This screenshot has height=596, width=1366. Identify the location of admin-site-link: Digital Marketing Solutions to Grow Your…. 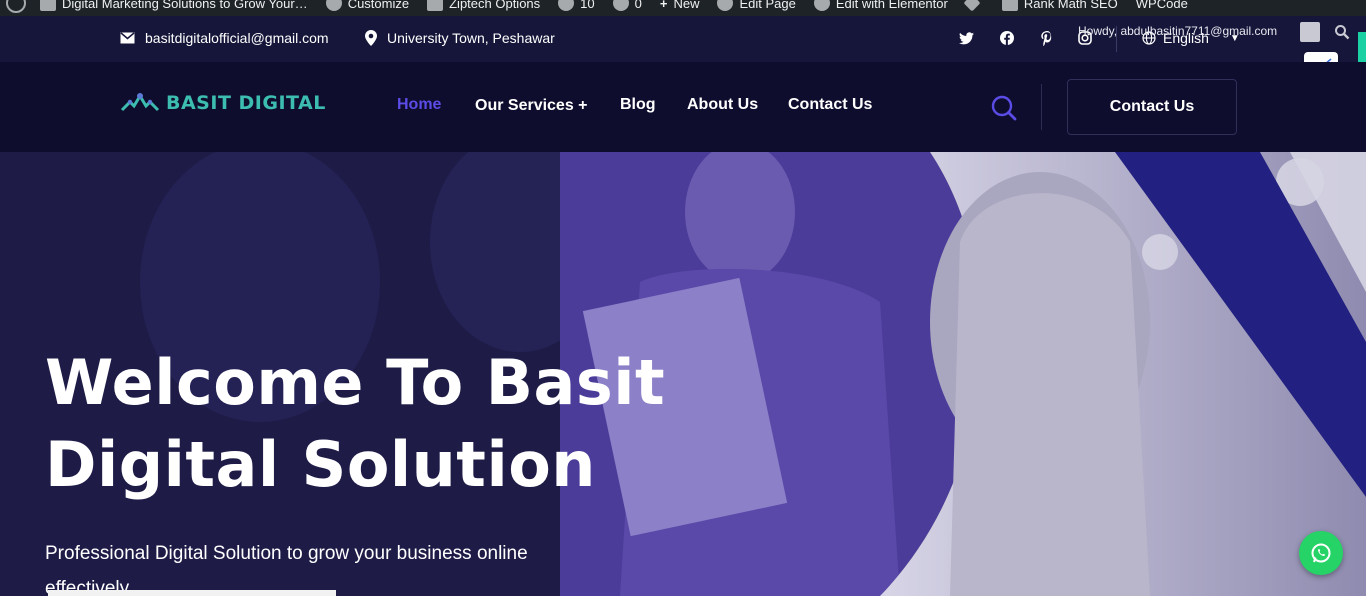
(174, 5).